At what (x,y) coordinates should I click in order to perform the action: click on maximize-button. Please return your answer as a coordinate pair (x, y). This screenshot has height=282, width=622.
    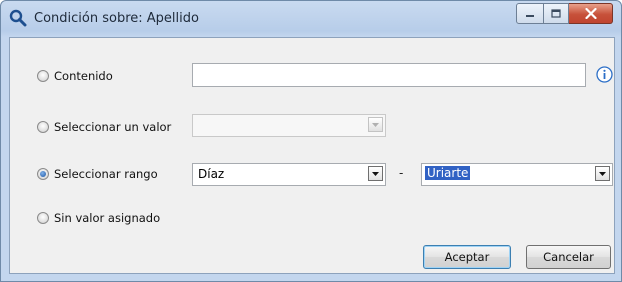
    Looking at the image, I should click on (556, 13).